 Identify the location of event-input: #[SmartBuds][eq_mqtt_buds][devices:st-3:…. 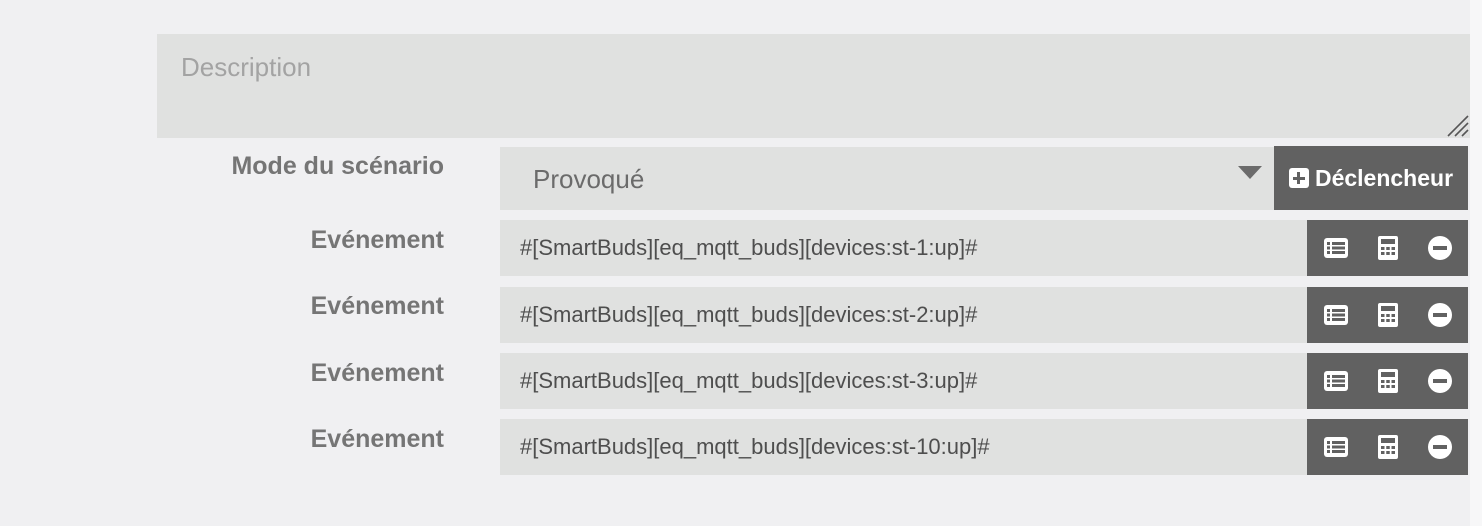
(903, 381).